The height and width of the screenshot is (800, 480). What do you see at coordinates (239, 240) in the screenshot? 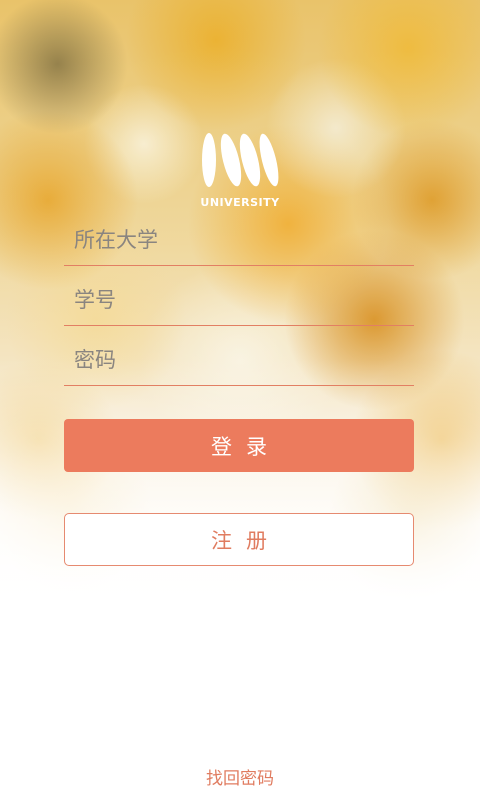
I see `university-input` at bounding box center [239, 240].